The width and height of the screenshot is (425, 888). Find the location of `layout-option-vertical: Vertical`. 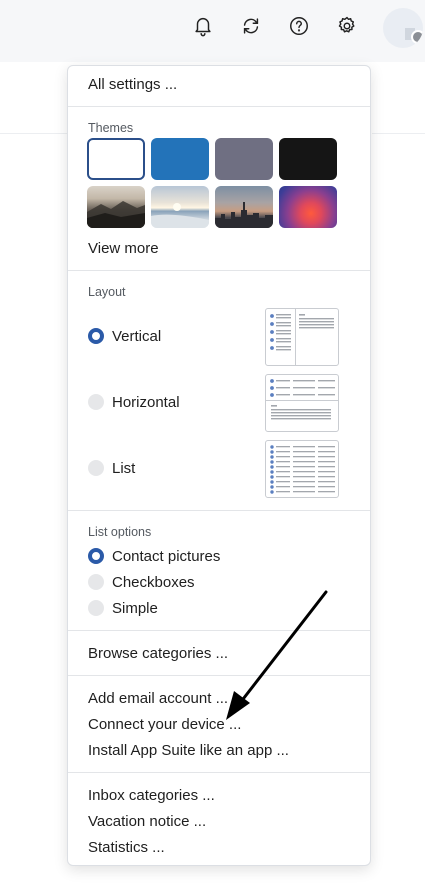

layout-option-vertical: Vertical is located at coordinates (124, 336).